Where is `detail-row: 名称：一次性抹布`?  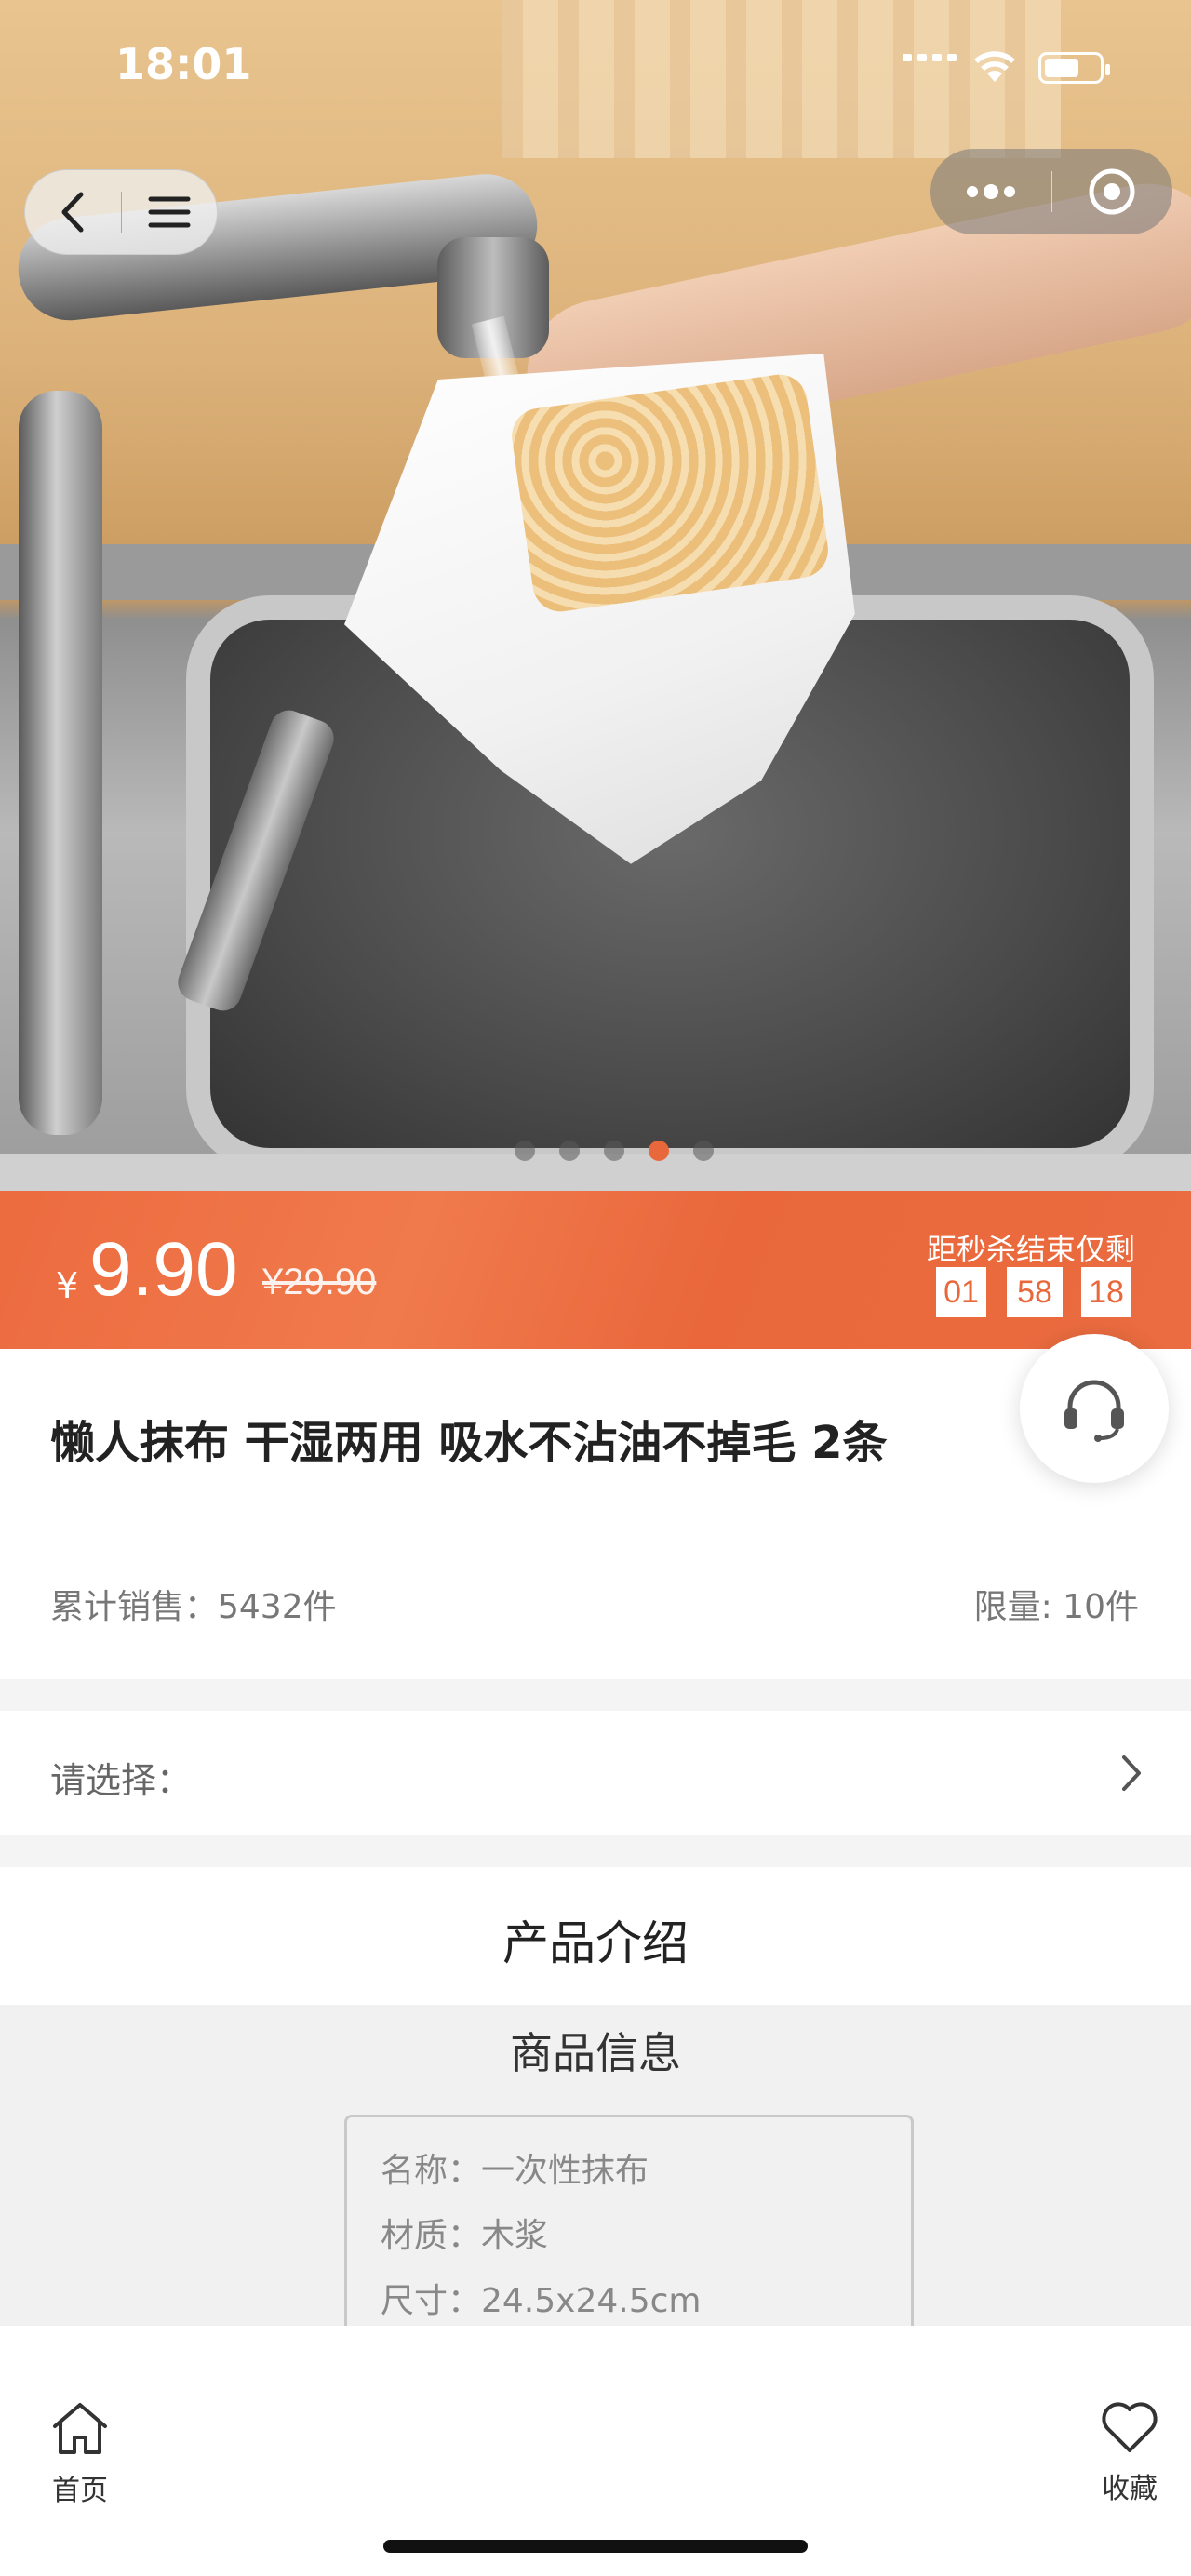 detail-row: 名称：一次性抹布 is located at coordinates (515, 2171).